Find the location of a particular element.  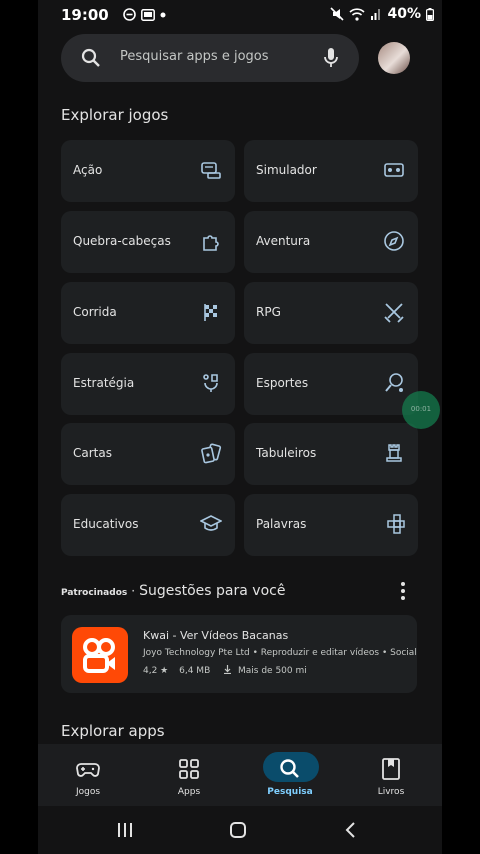

explore-games-heading: Explorar jogos is located at coordinates (115, 115).